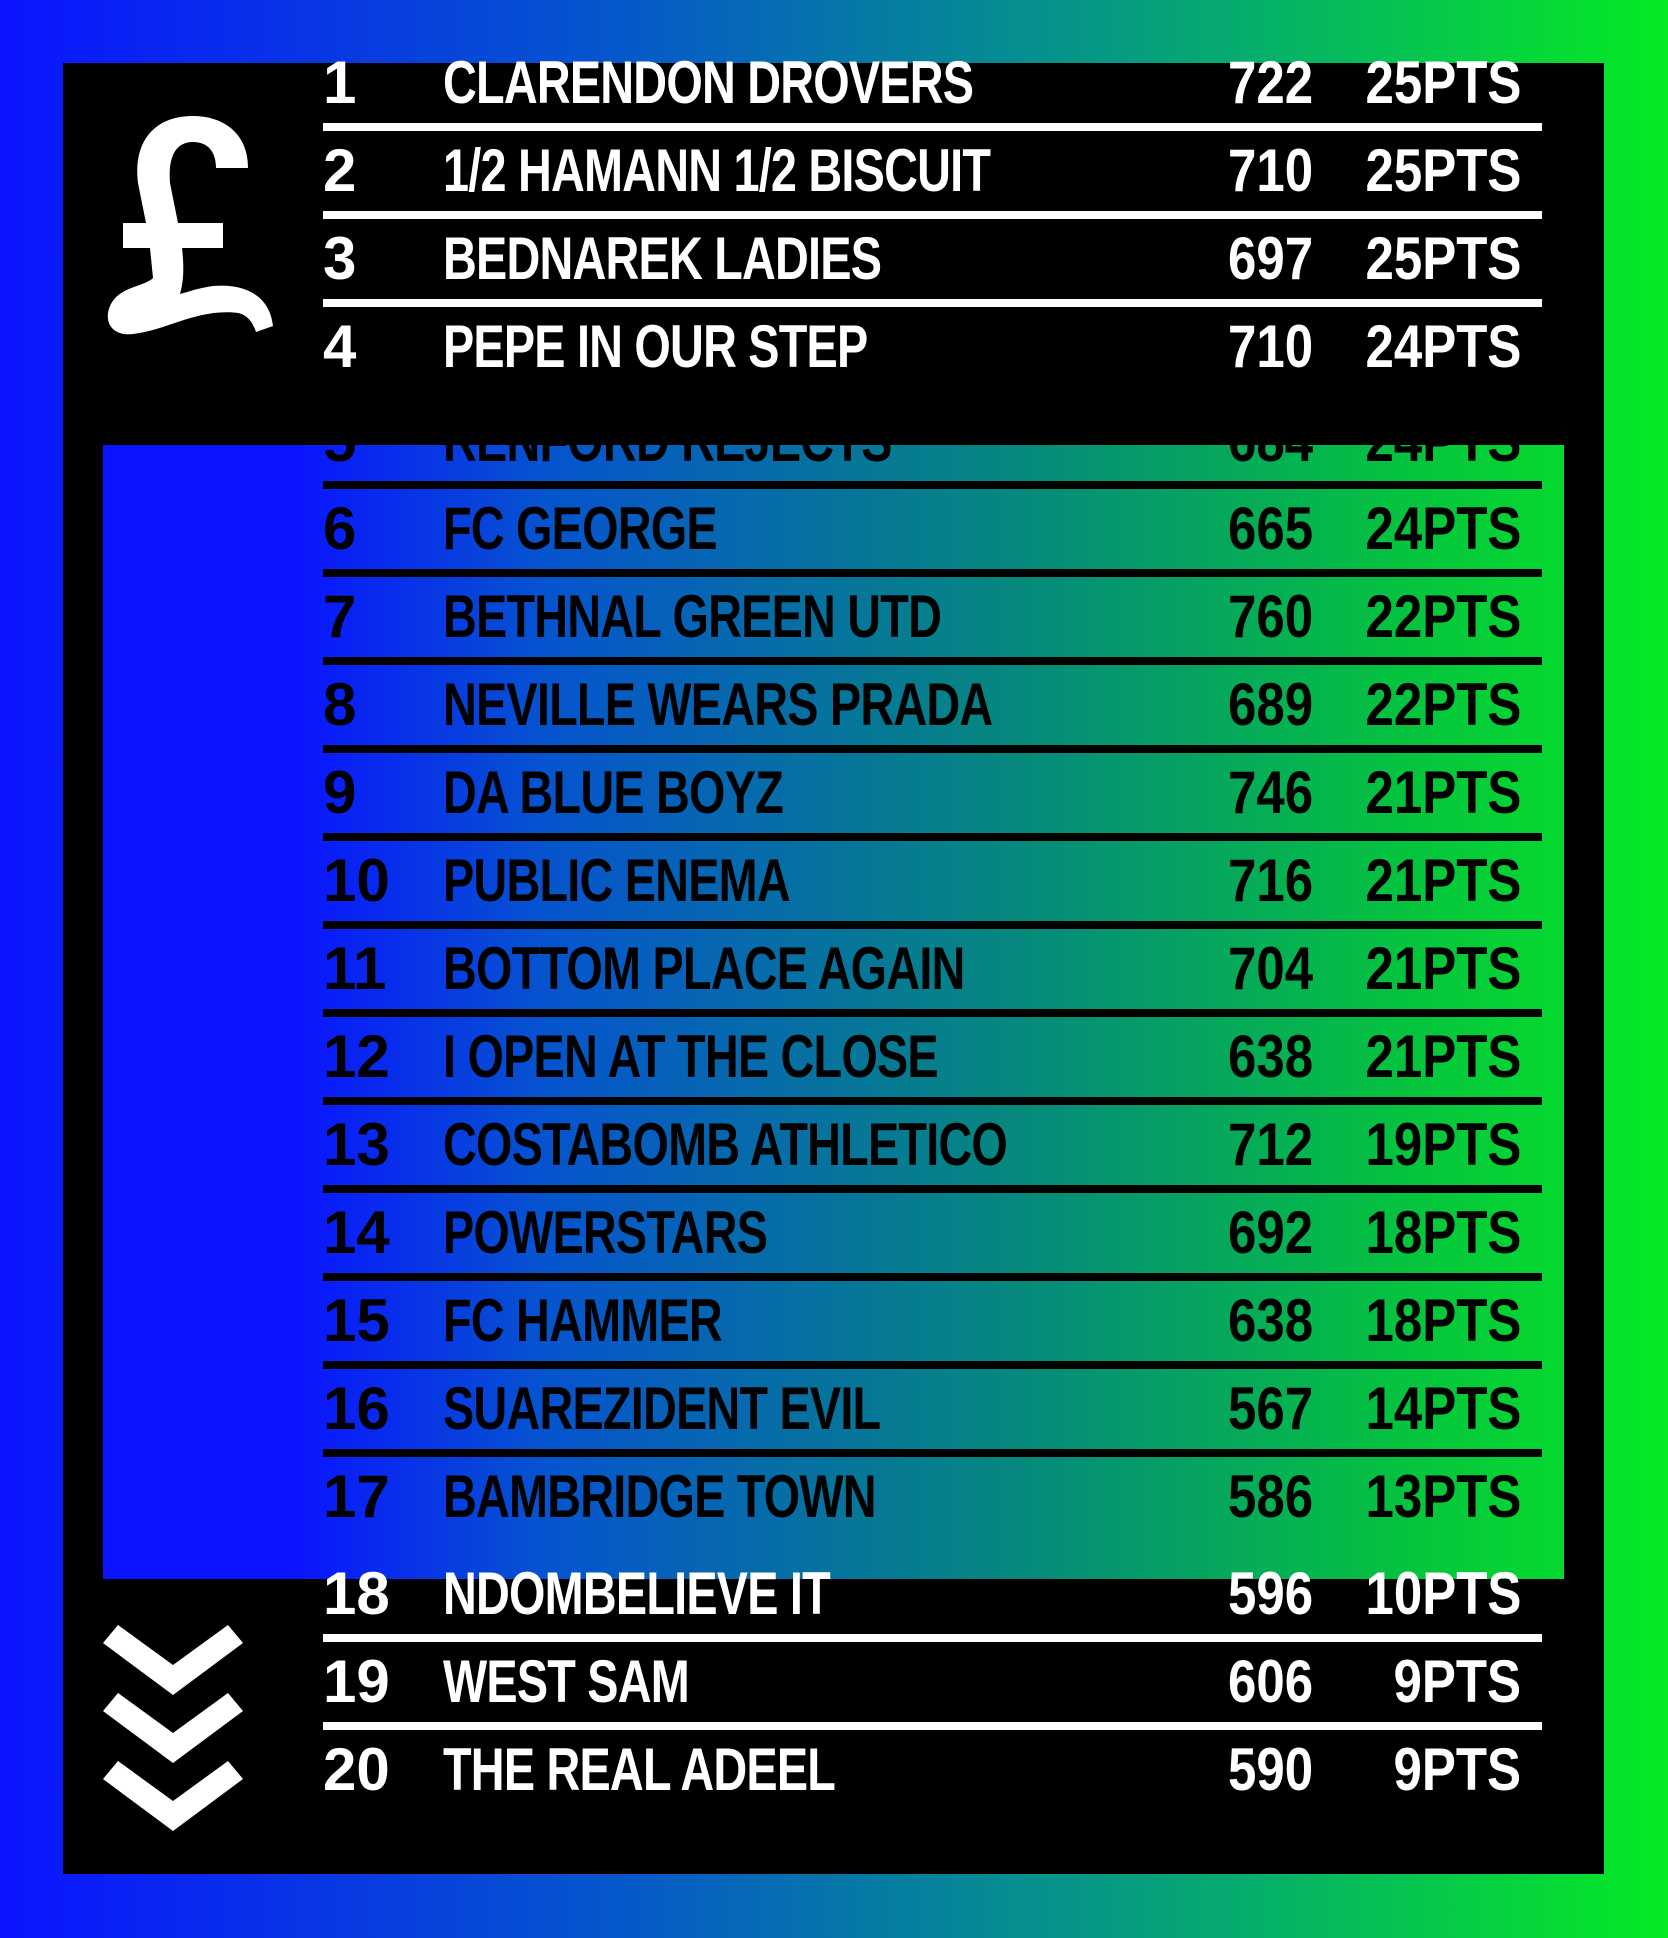  What do you see at coordinates (1271, 258) in the screenshot?
I see `score-cell: 697` at bounding box center [1271, 258].